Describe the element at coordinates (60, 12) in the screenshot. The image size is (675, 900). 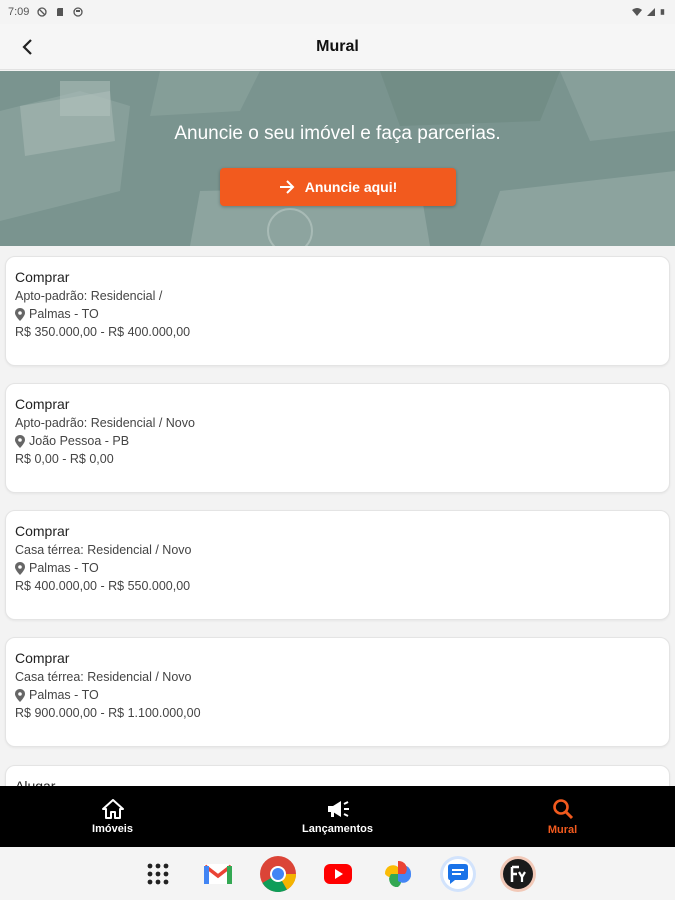
I see `sd-card-icon` at that location.